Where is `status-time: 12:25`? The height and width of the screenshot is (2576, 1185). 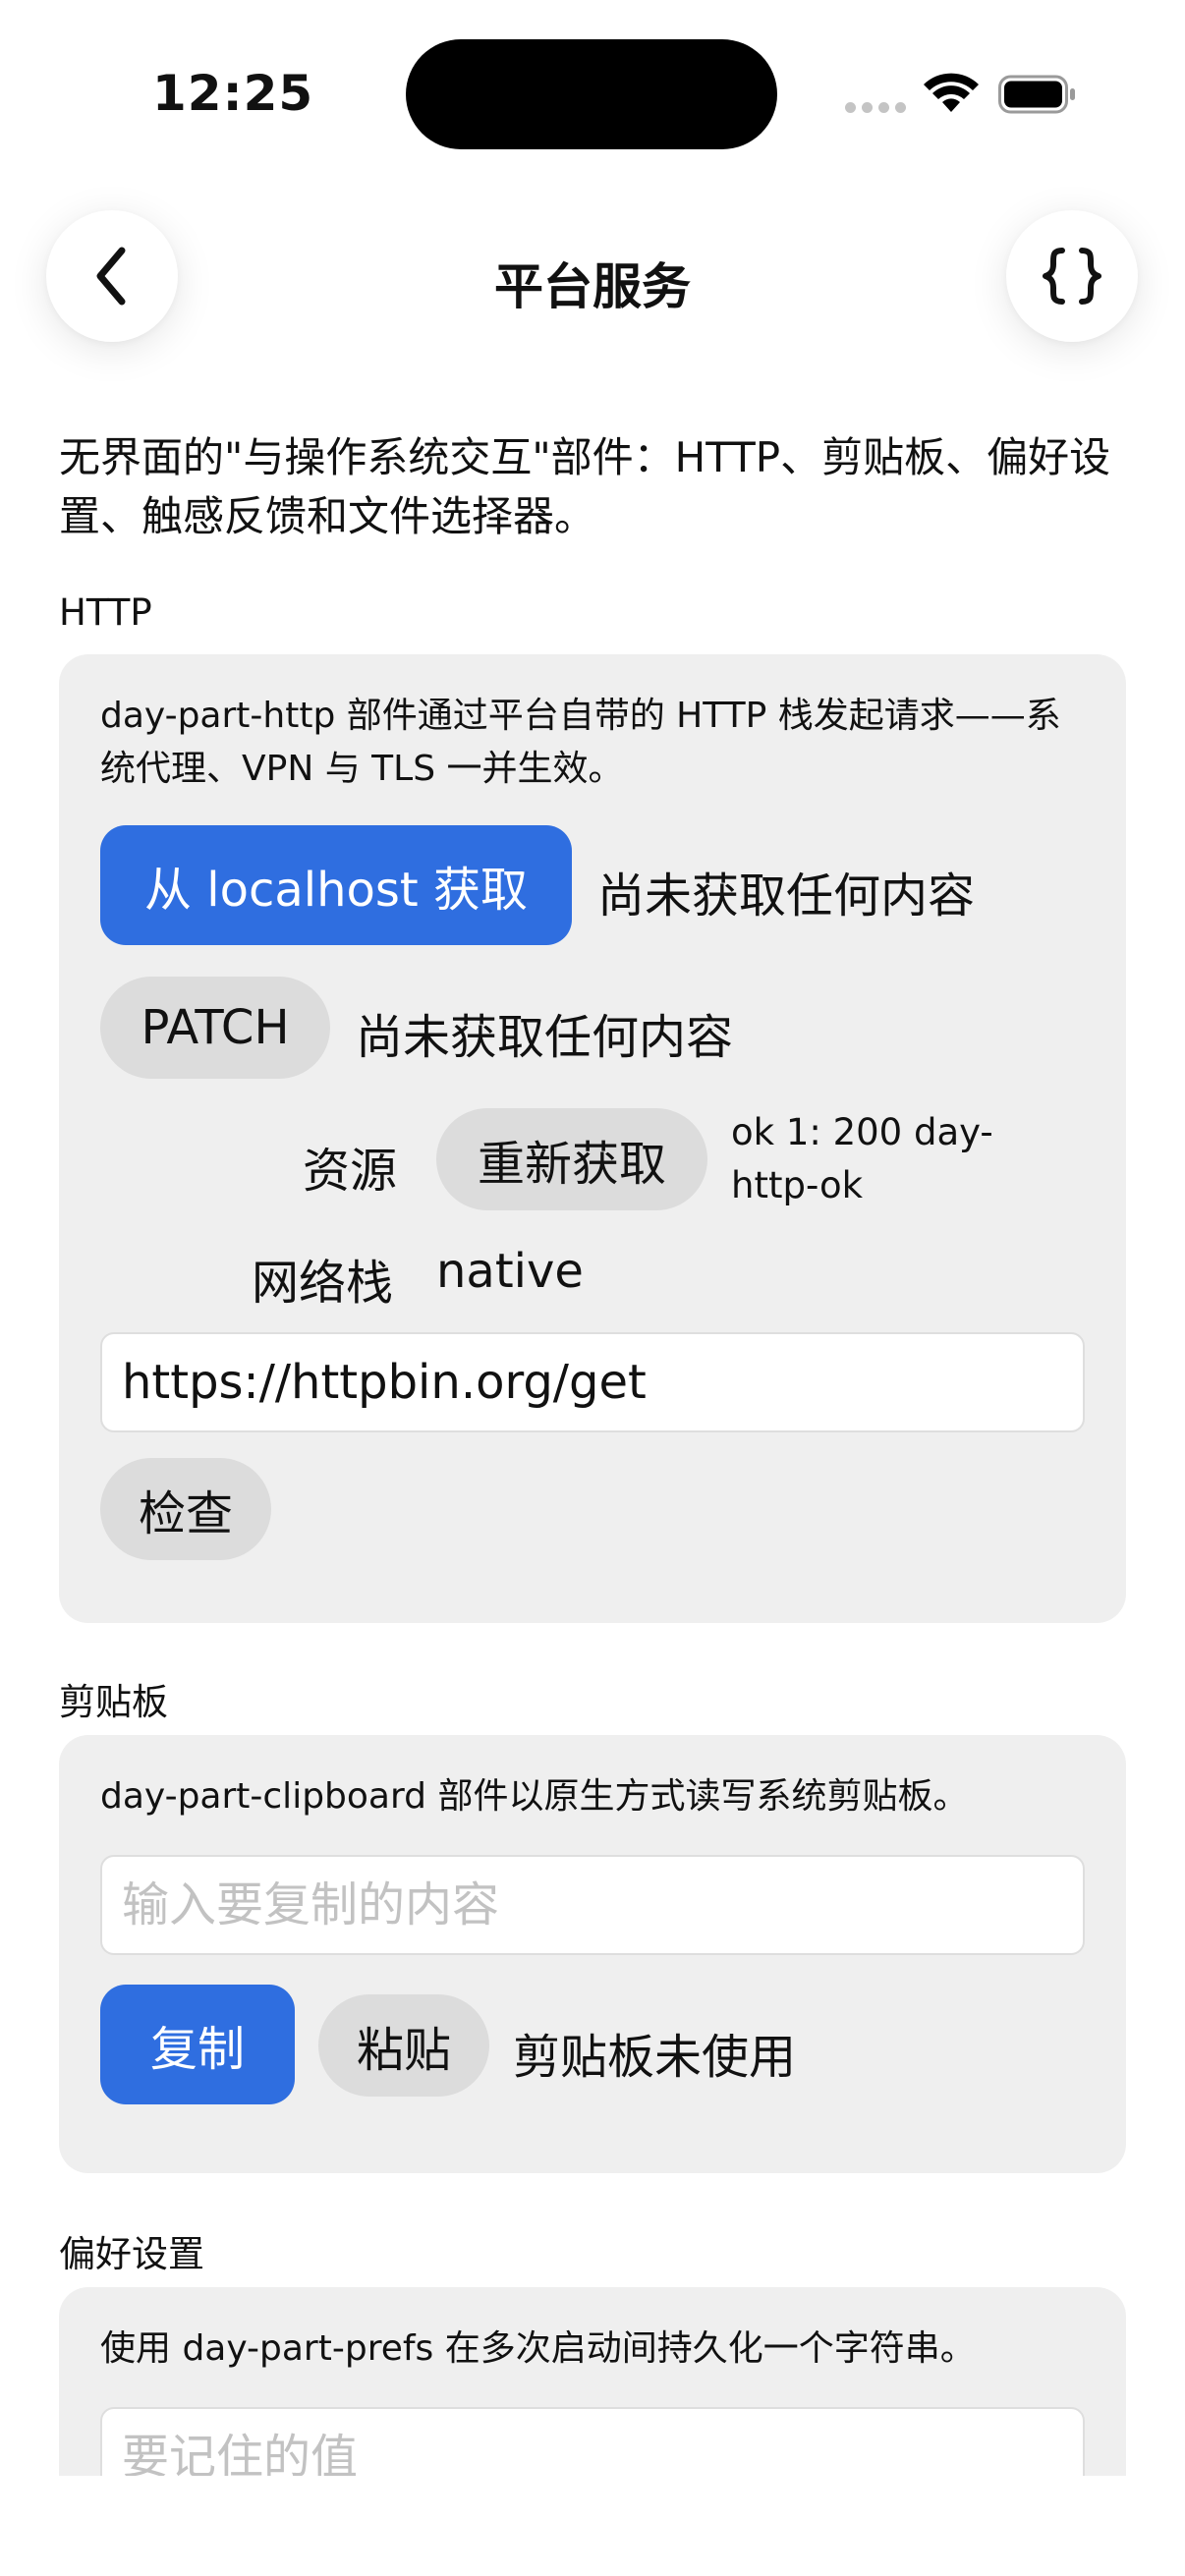 status-time: 12:25 is located at coordinates (233, 93).